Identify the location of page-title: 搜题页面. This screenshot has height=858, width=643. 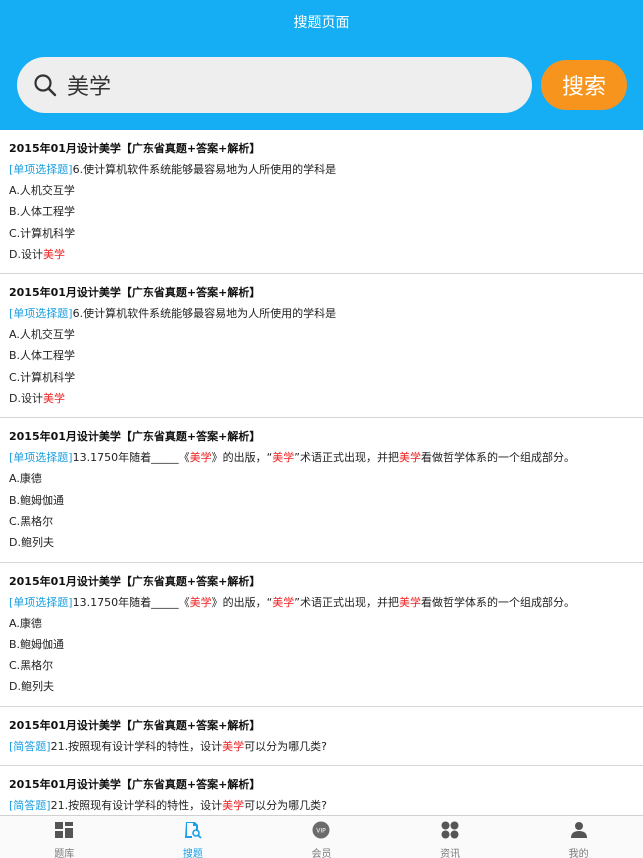
(321, 23).